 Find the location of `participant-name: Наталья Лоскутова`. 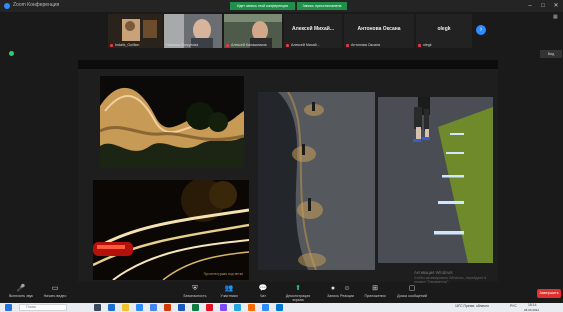

participant-name: Наталья Лоскутова is located at coordinates (182, 45).